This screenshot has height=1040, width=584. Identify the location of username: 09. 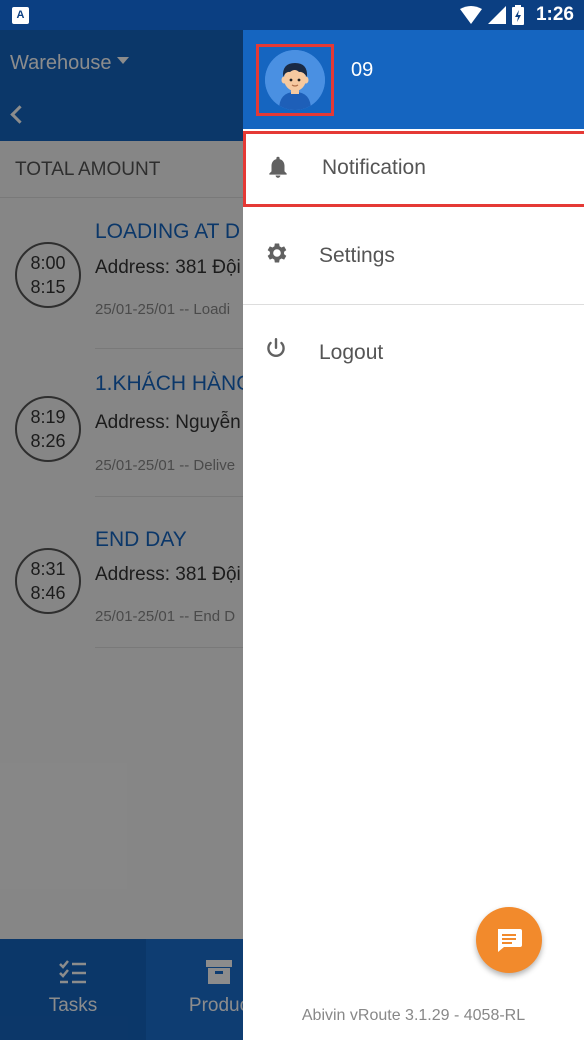
(362, 70).